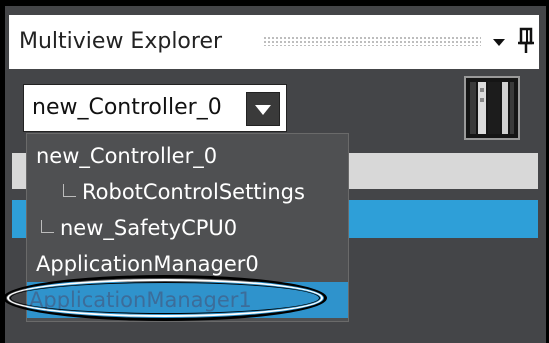 Image resolution: width=549 pixels, height=343 pixels. What do you see at coordinates (492, 108) in the screenshot?
I see `controller-device-icon` at bounding box center [492, 108].